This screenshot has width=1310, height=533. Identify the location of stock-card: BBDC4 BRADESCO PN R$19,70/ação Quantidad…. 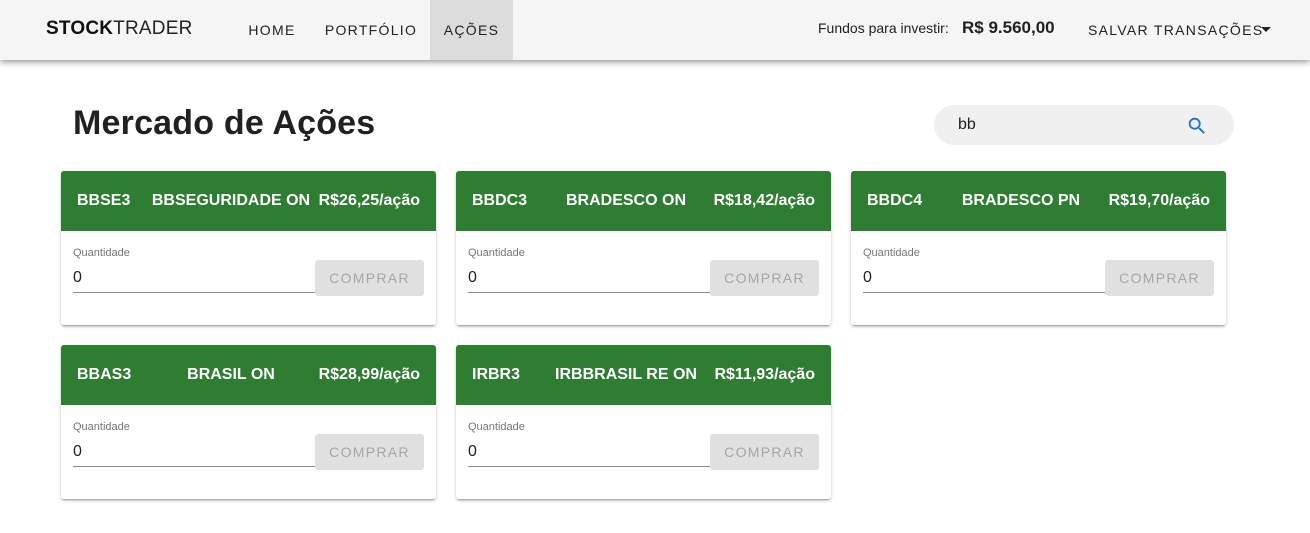
(1038, 248).